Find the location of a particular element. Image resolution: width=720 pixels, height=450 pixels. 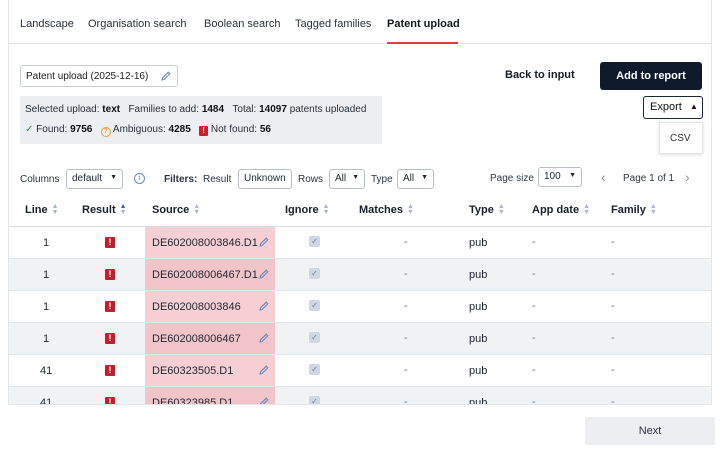

page-indicator: Page 1 of 1 is located at coordinates (649, 178).